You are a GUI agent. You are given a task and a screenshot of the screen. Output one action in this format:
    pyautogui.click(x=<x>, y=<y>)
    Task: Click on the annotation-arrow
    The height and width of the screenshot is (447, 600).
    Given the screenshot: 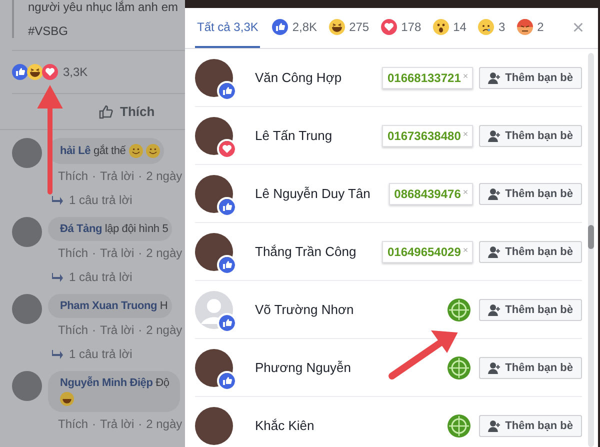 What is the action you would take?
    pyautogui.click(x=423, y=355)
    